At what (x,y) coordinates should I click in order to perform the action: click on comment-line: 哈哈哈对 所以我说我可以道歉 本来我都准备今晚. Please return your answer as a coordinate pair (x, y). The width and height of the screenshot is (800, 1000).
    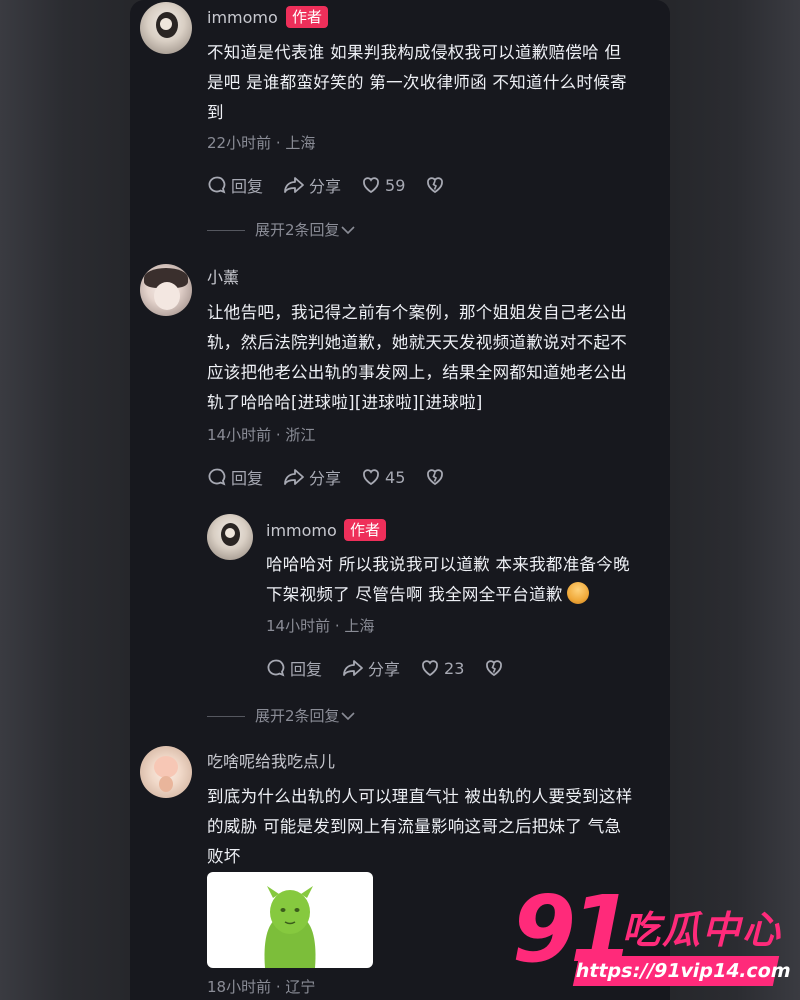
    Looking at the image, I should click on (448, 564).